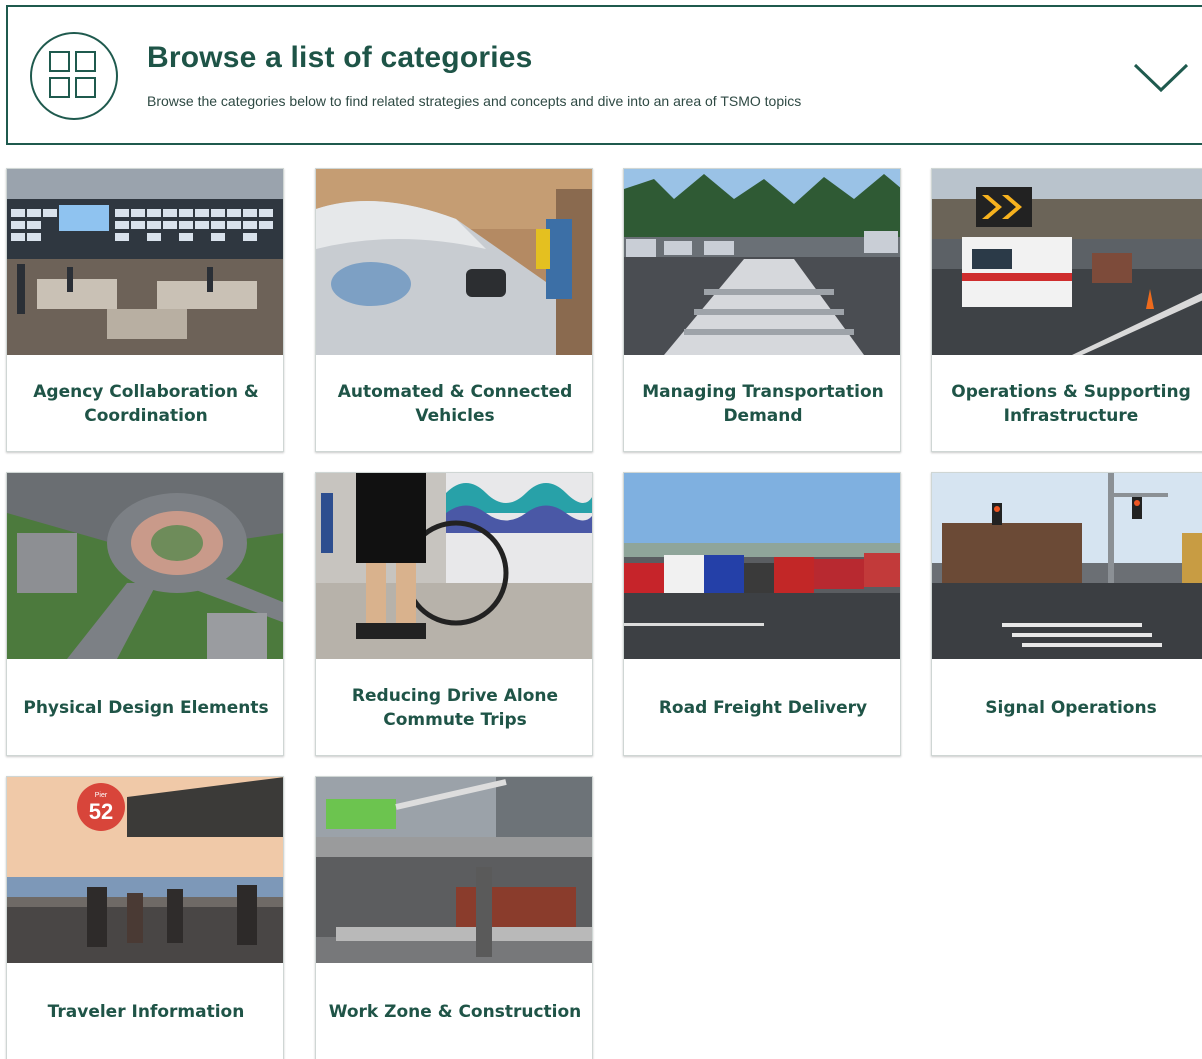 The height and width of the screenshot is (1059, 1202). I want to click on category-card-managing-transportation-demand: Managing Transportation Demand, so click(762, 310).